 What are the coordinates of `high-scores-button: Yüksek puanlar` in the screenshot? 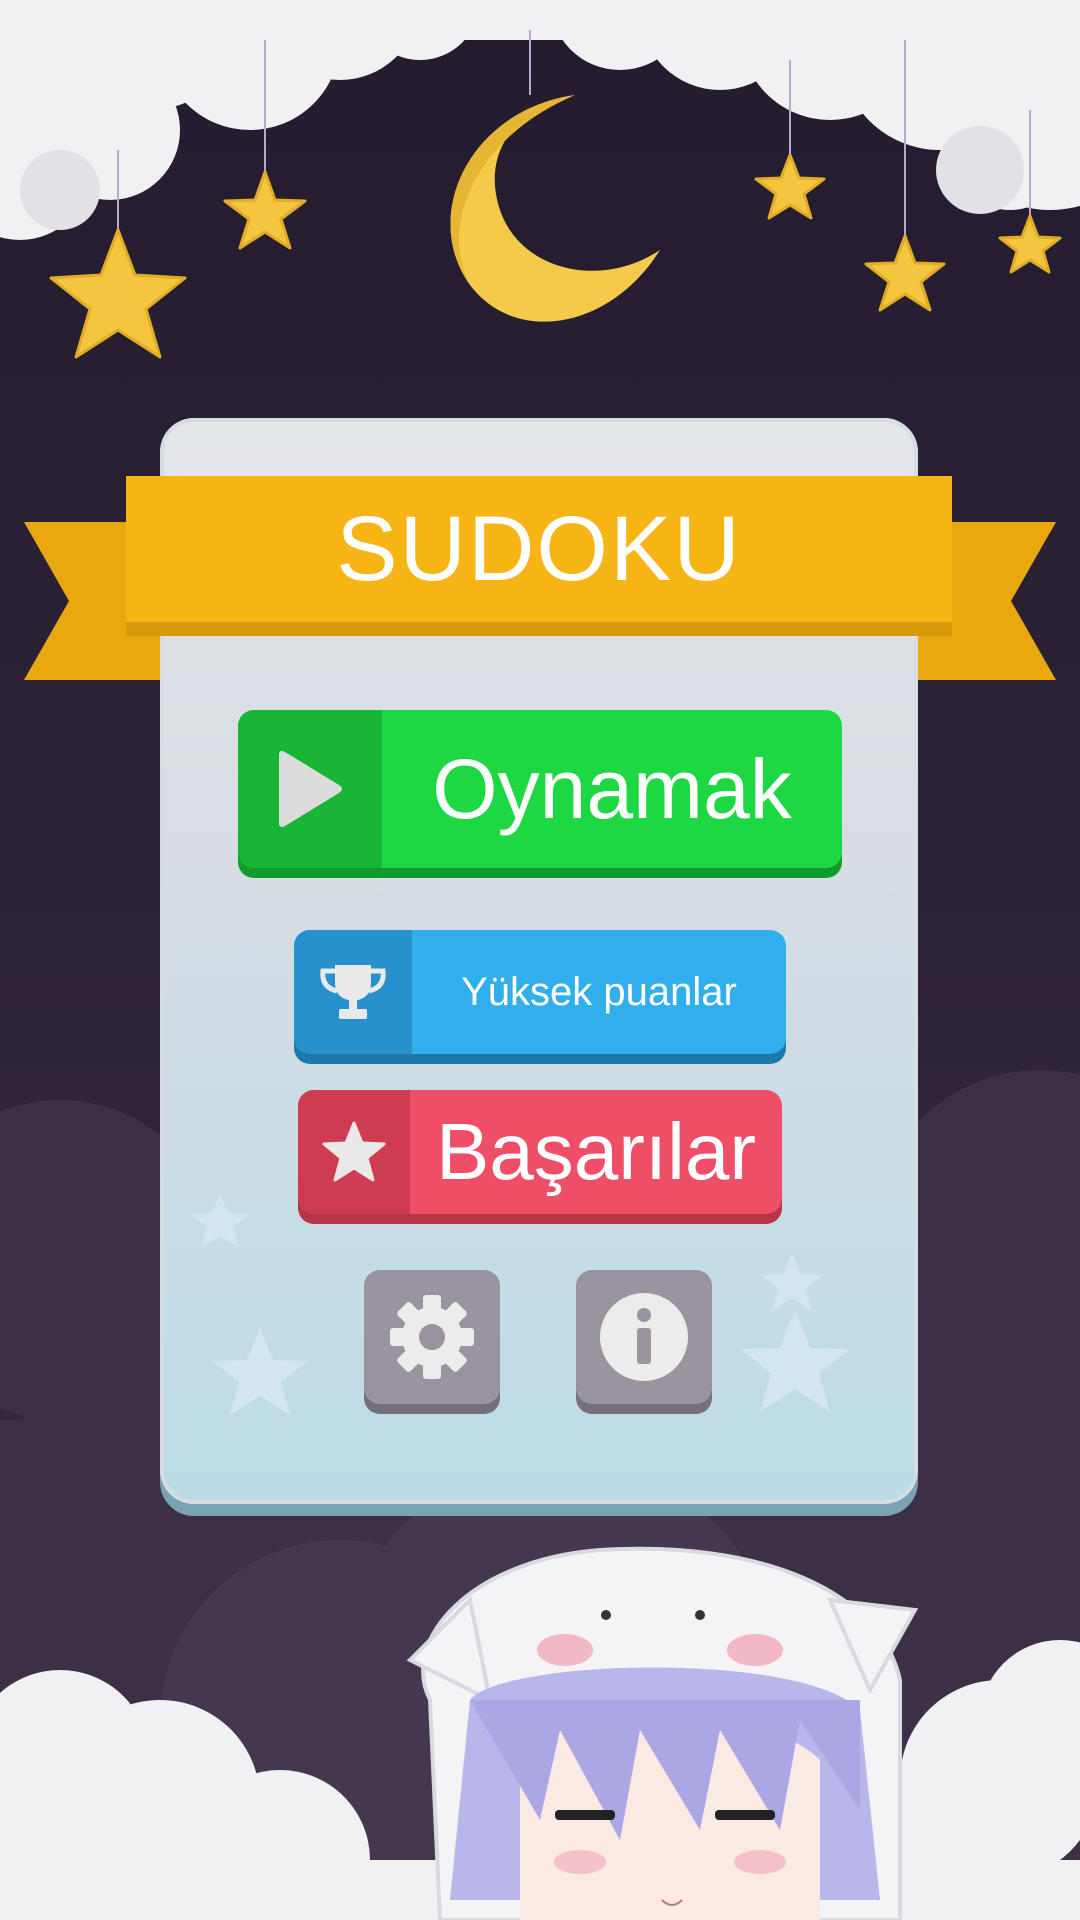 It's located at (540, 992).